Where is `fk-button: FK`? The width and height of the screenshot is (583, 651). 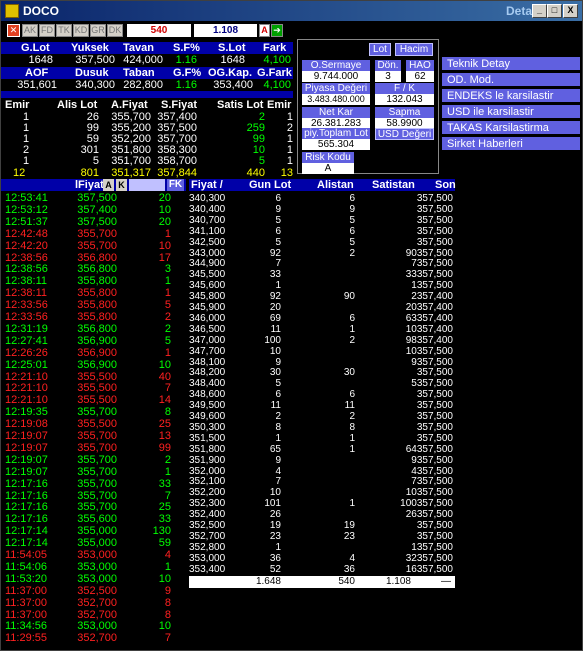 fk-button: FK is located at coordinates (175, 185).